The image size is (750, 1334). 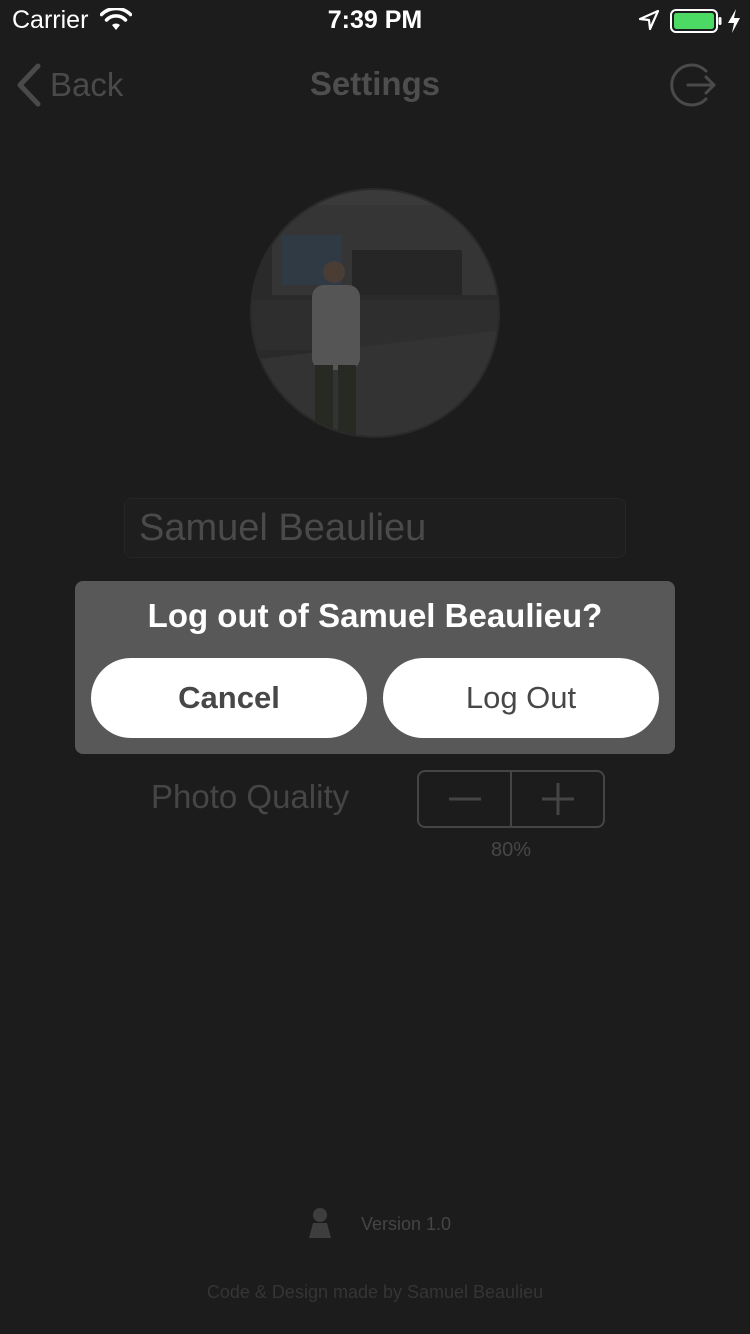 What do you see at coordinates (511, 850) in the screenshot?
I see `photo-quality-value: 80%` at bounding box center [511, 850].